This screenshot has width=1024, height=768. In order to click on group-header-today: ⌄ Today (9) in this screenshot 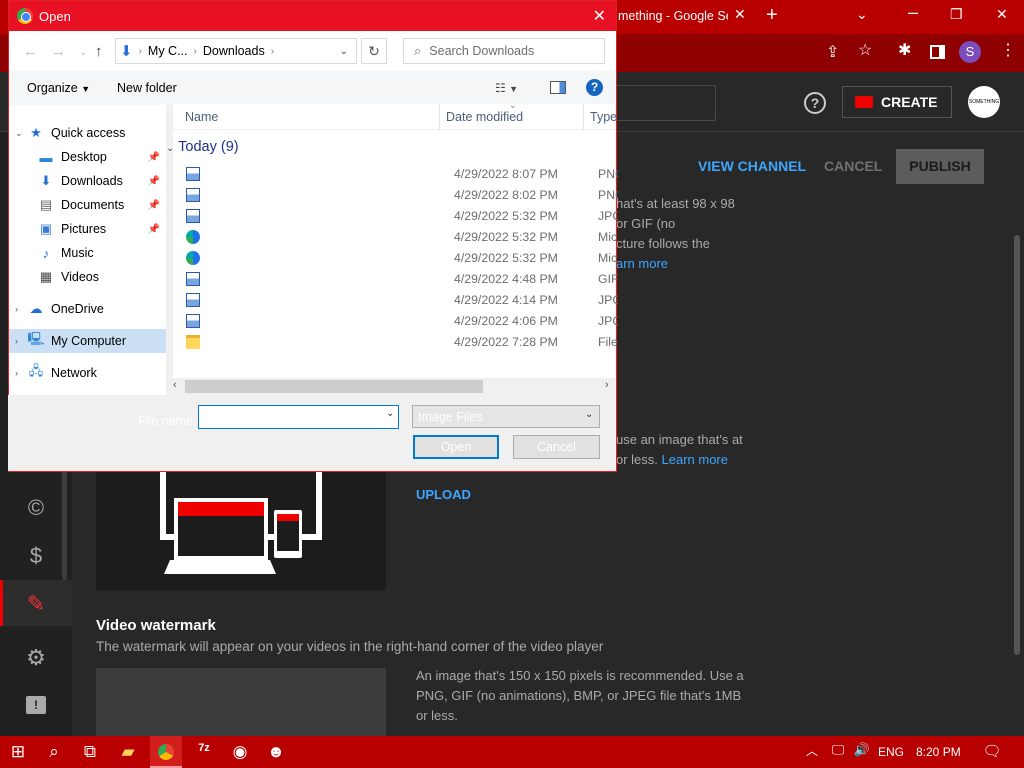, I will do `click(202, 147)`.